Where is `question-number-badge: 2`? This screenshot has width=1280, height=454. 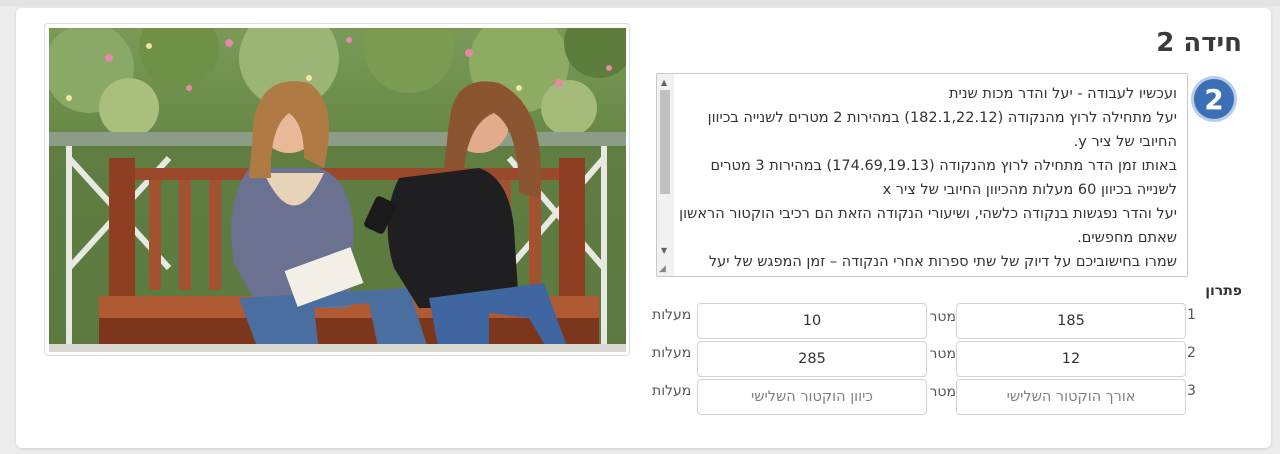 question-number-badge: 2 is located at coordinates (1214, 99).